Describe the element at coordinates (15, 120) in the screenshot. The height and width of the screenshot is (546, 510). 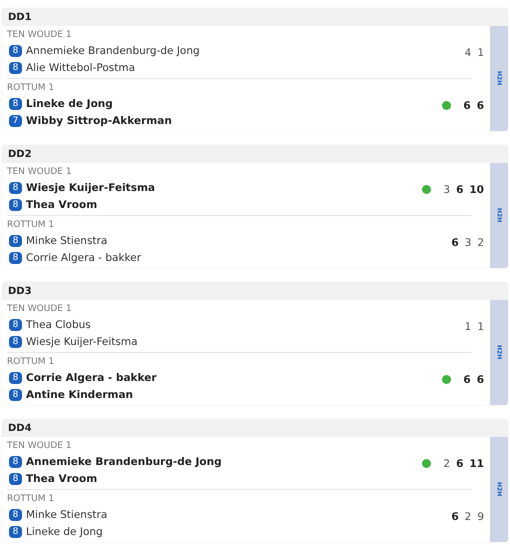
I see `rating-badge: 7` at that location.